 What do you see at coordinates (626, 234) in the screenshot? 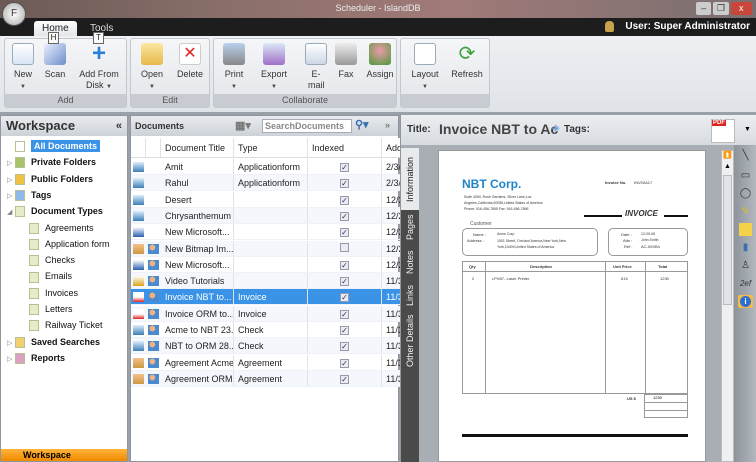
I see `date-label: Date :` at bounding box center [626, 234].